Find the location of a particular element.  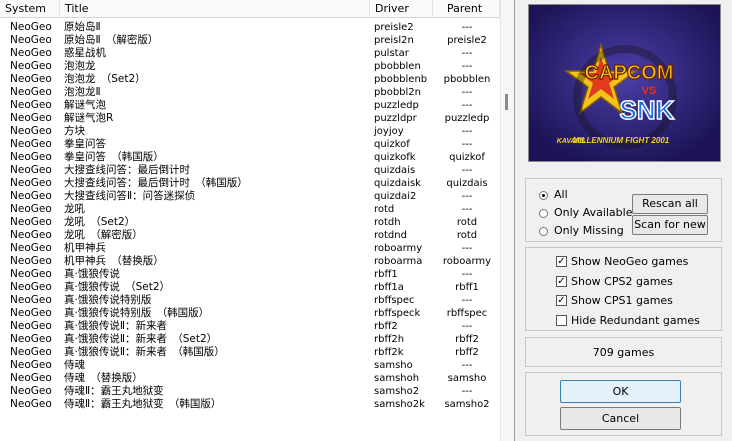

row-driver: puzzledp is located at coordinates (396, 105).